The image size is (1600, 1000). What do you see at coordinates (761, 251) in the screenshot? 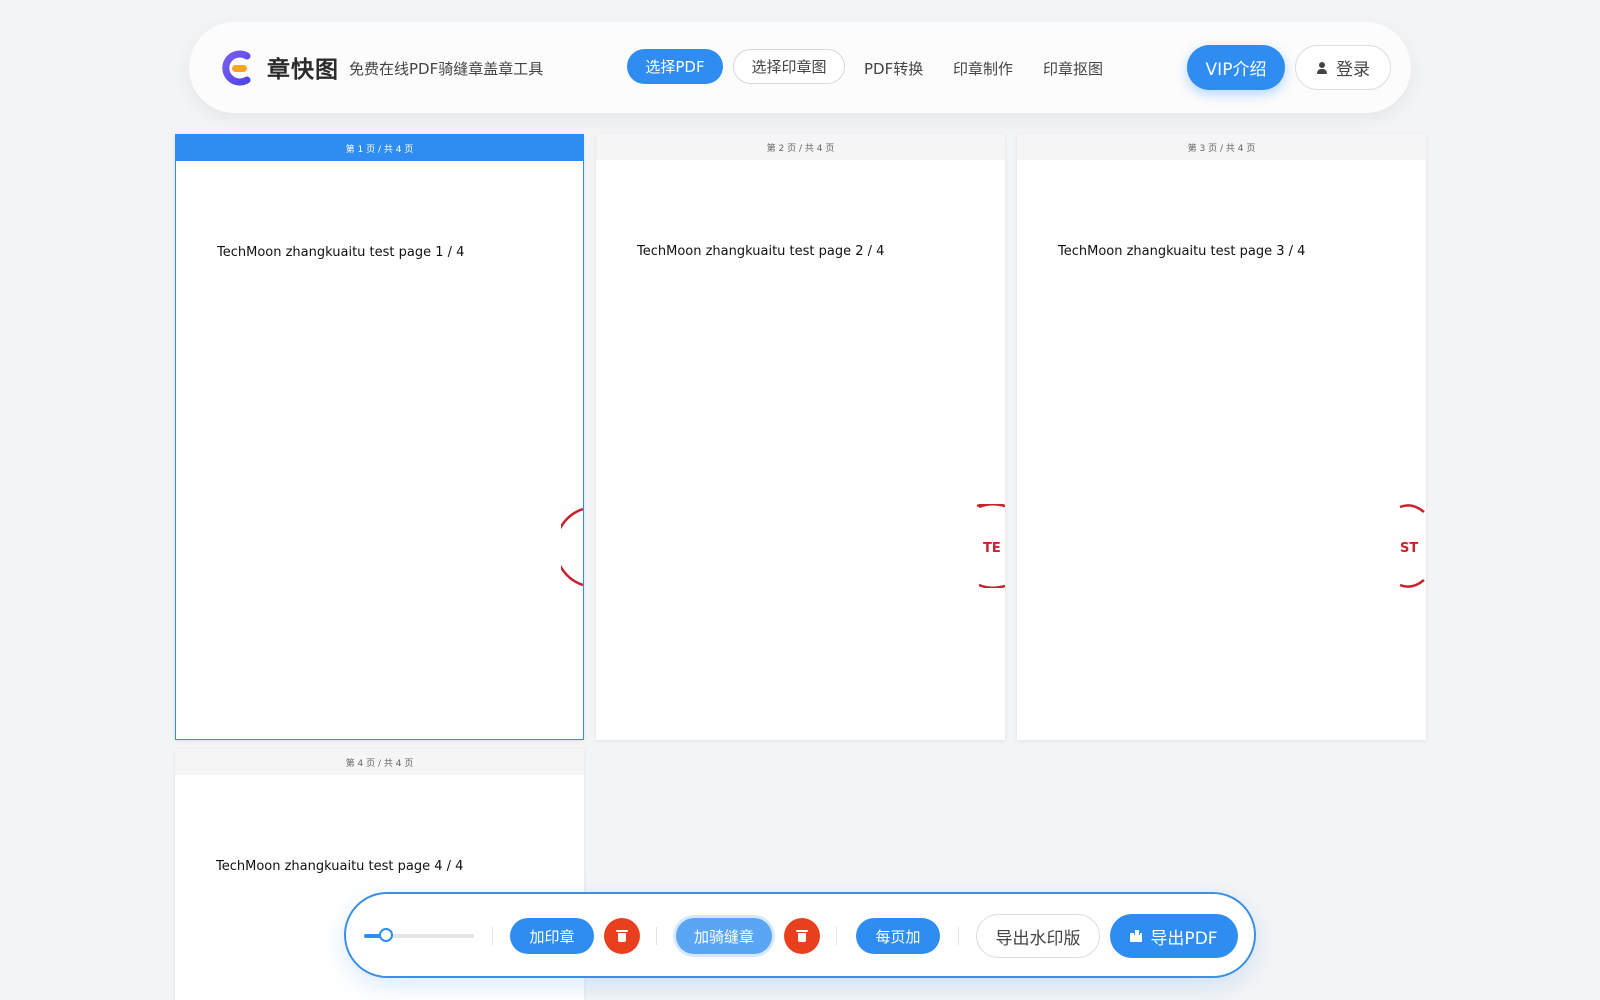
I see `page-text: TechMoon zhangkuaitu test page 2 / 4` at bounding box center [761, 251].